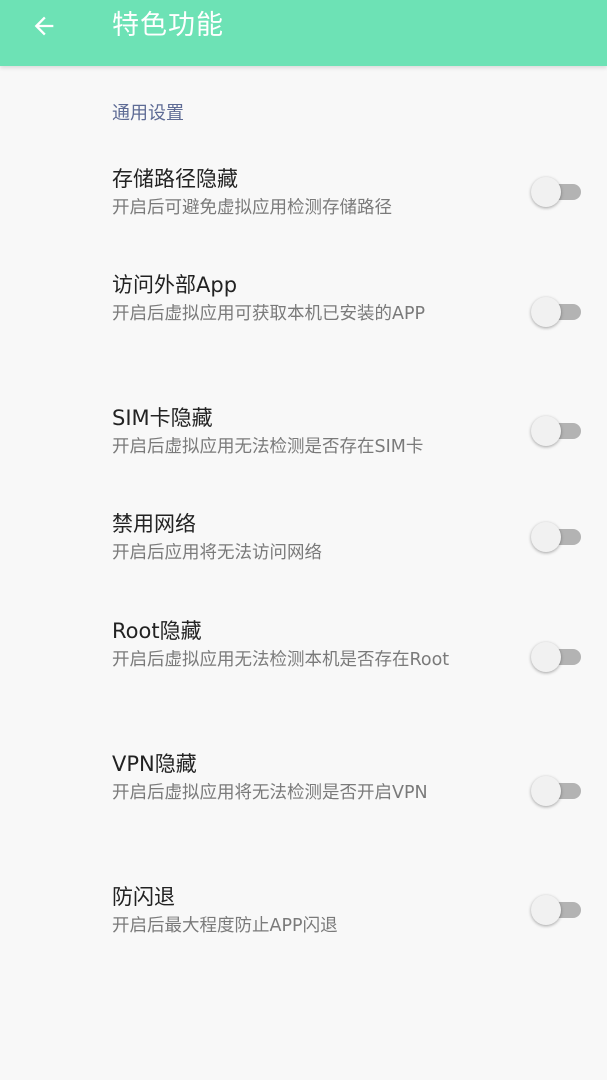  I want to click on setting-summary: 开启后可避免虚拟应用检测存储路径, so click(252, 208).